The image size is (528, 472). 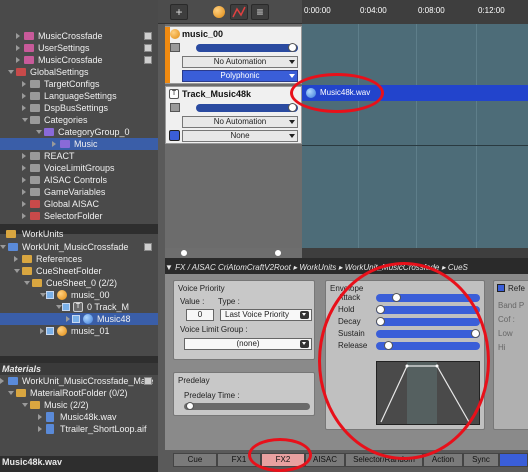 What do you see at coordinates (415, 253) in the screenshot?
I see `timeline-scrollbar` at bounding box center [415, 253].